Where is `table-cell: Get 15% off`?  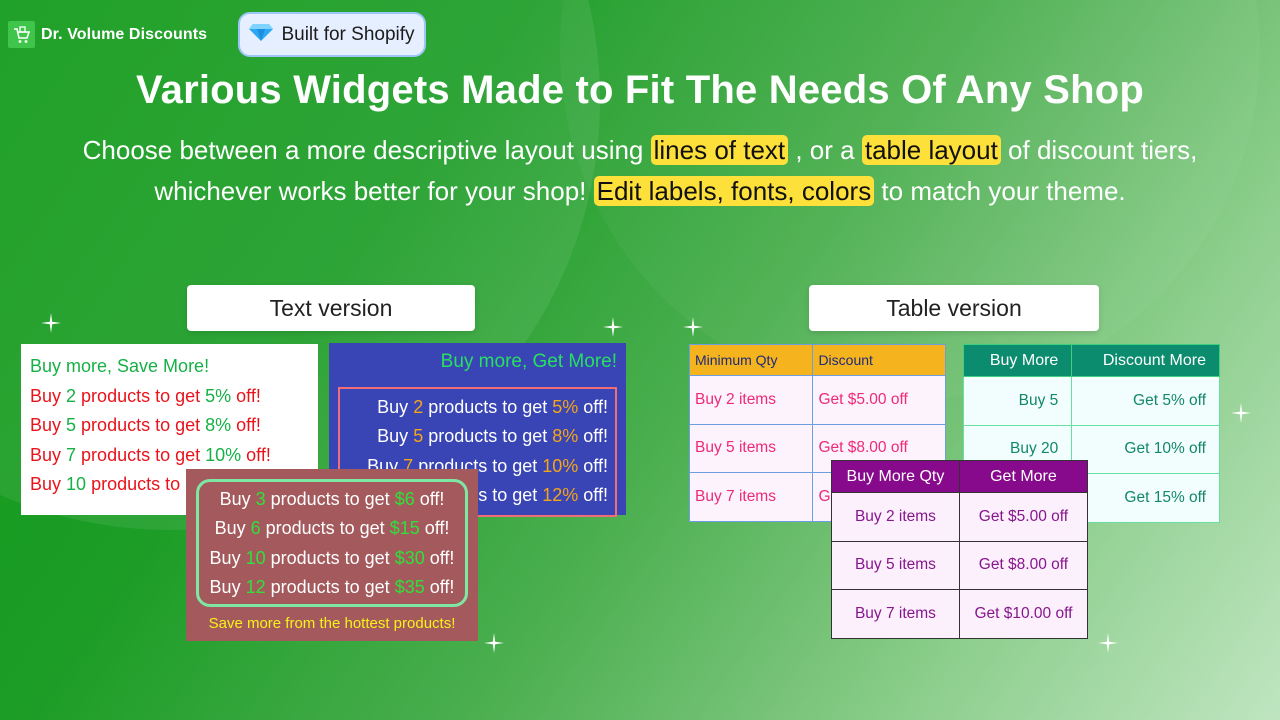 table-cell: Get 15% off is located at coordinates (1145, 498).